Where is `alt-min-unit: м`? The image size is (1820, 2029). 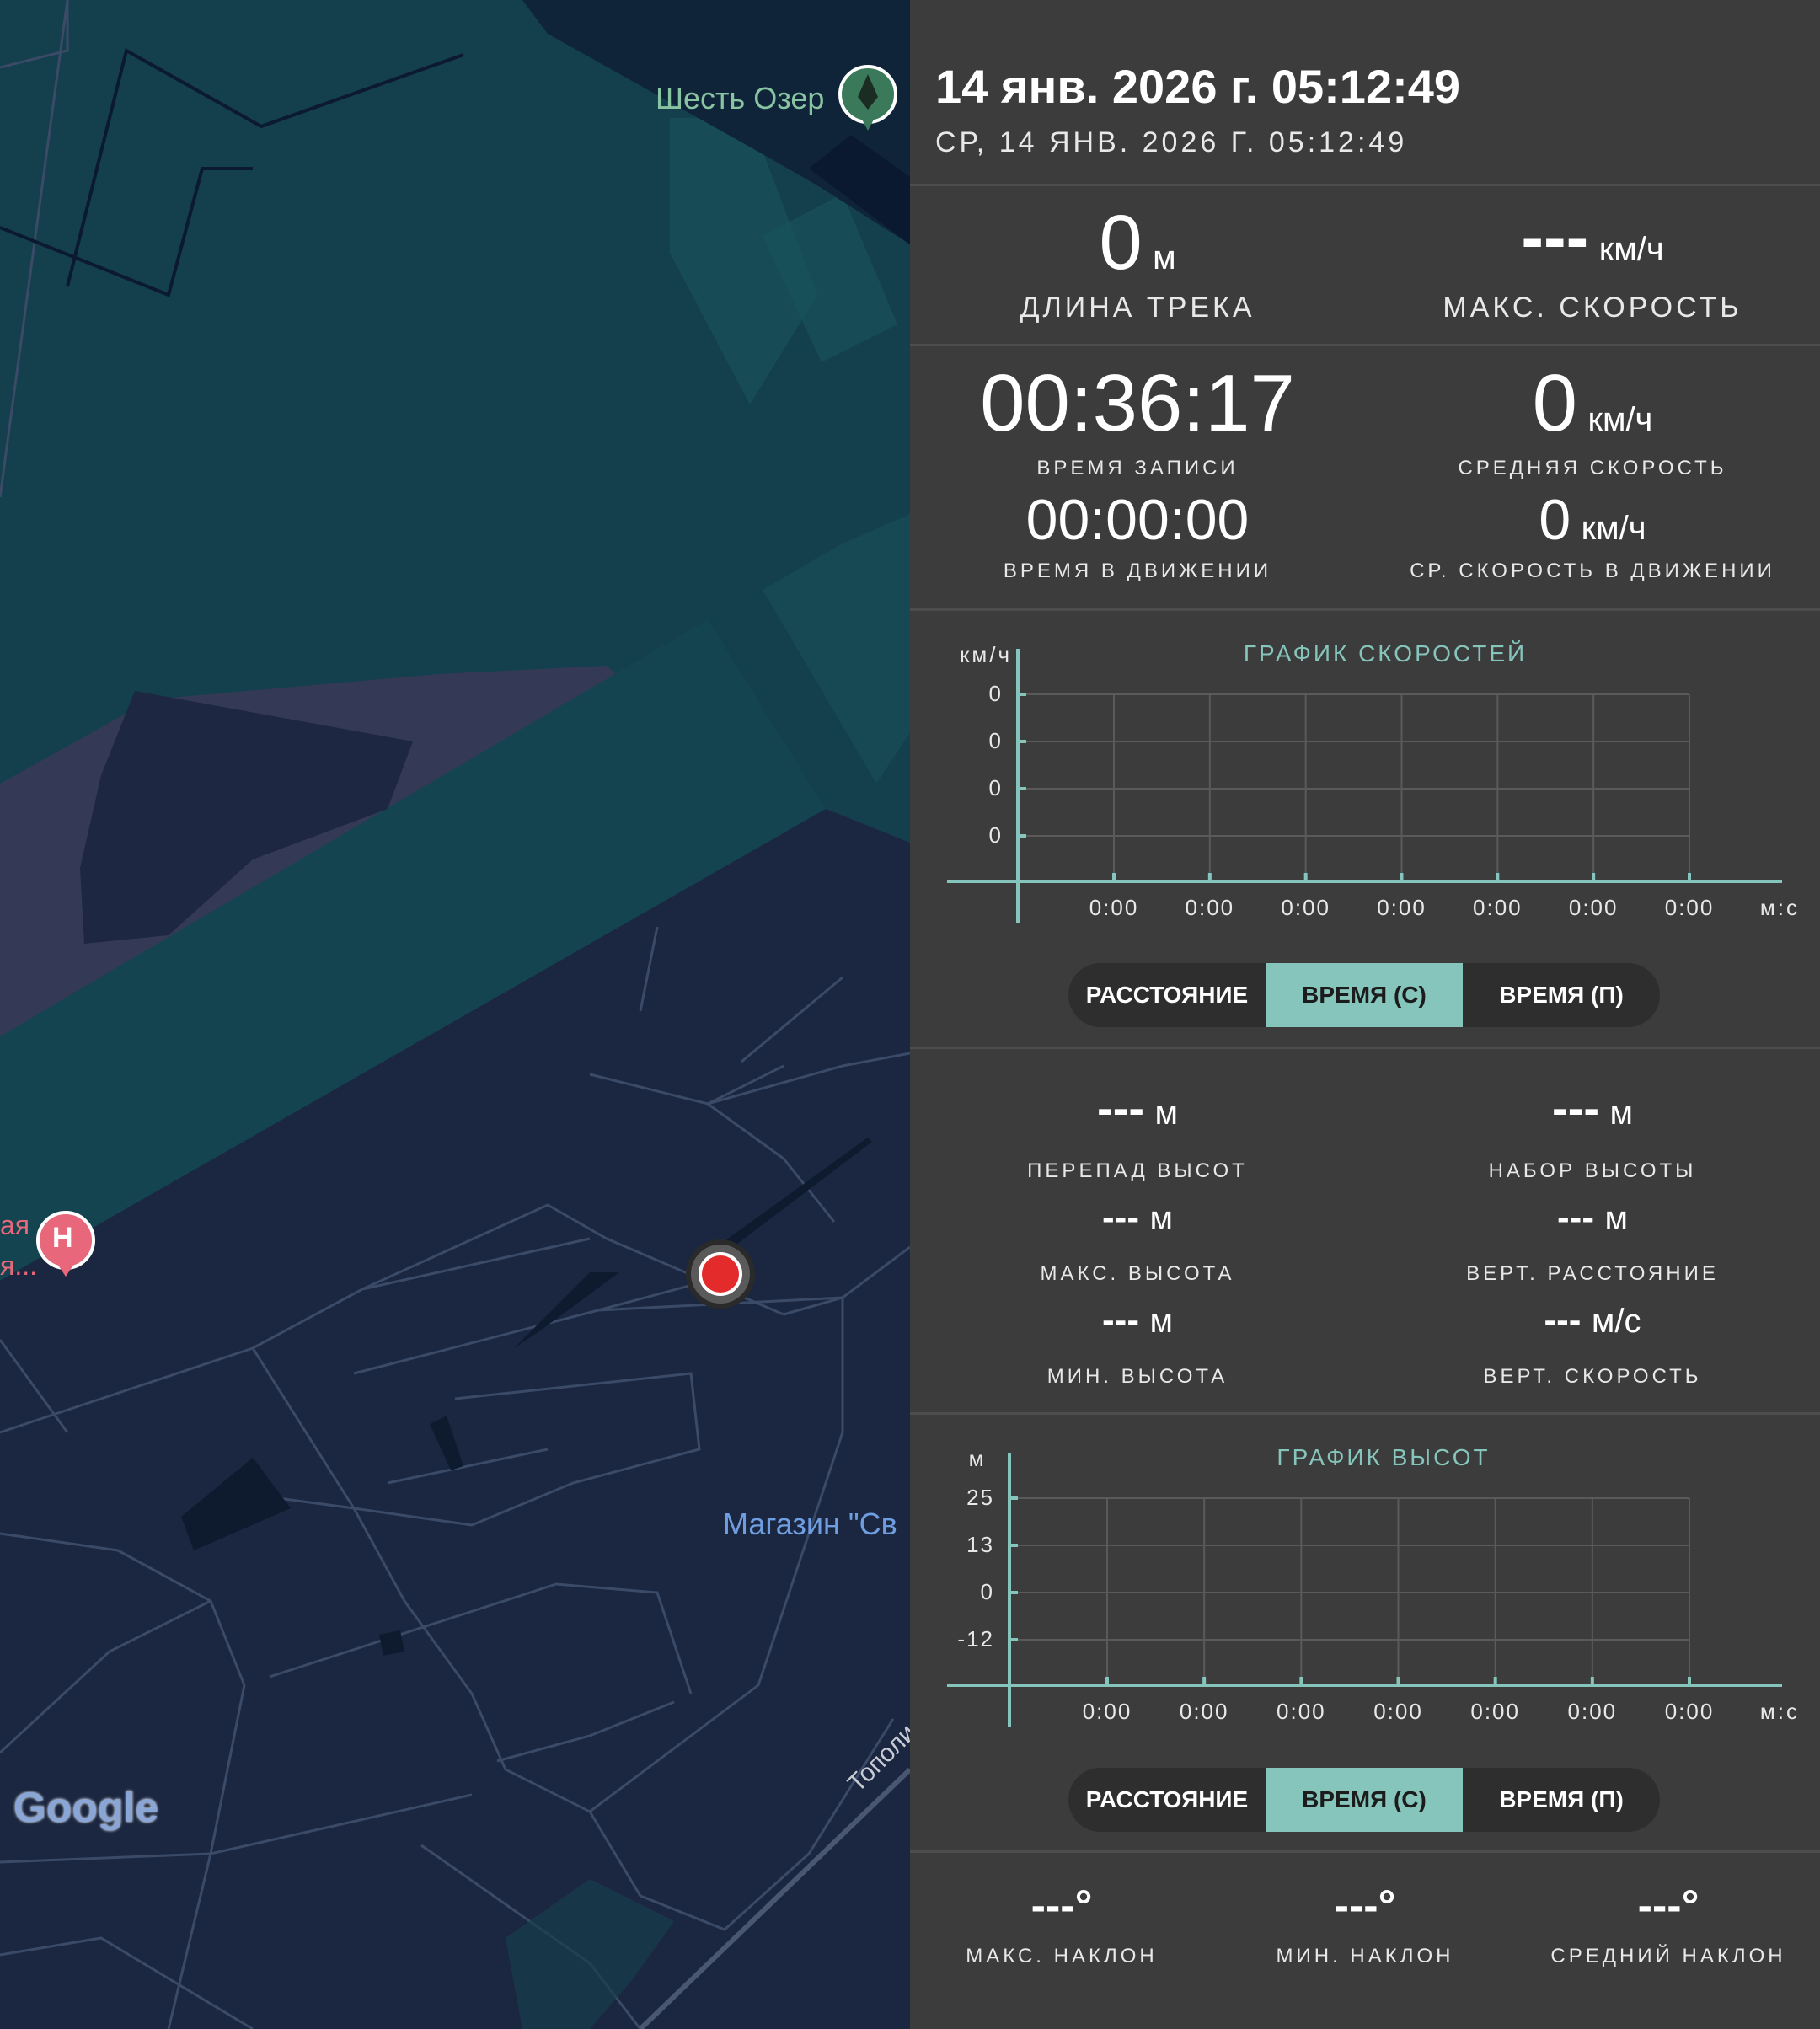
alt-min-unit: м is located at coordinates (1161, 1322).